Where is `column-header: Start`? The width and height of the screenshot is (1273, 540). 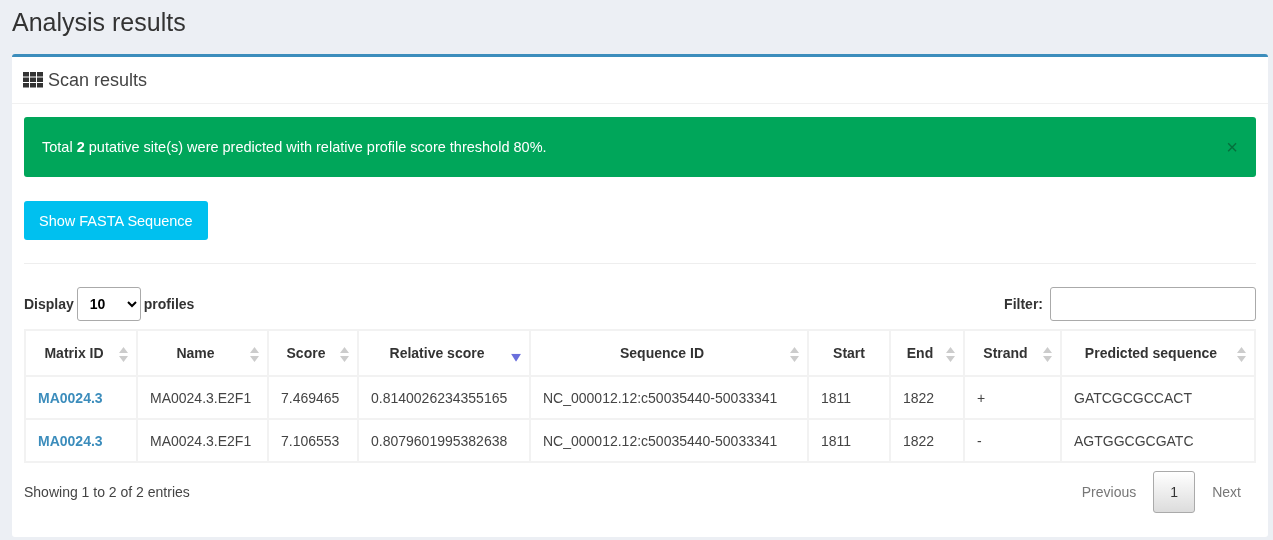
column-header: Start is located at coordinates (849, 353).